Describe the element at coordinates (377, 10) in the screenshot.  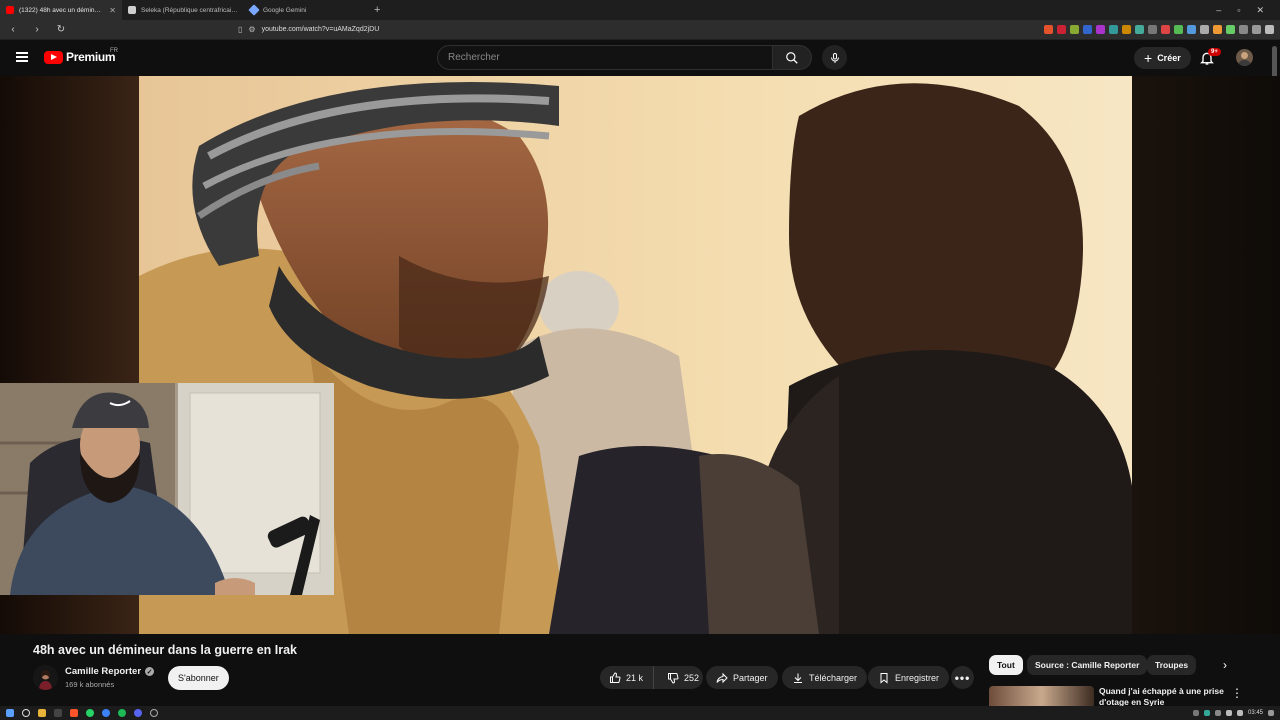
I see `new-tab-button: +` at that location.